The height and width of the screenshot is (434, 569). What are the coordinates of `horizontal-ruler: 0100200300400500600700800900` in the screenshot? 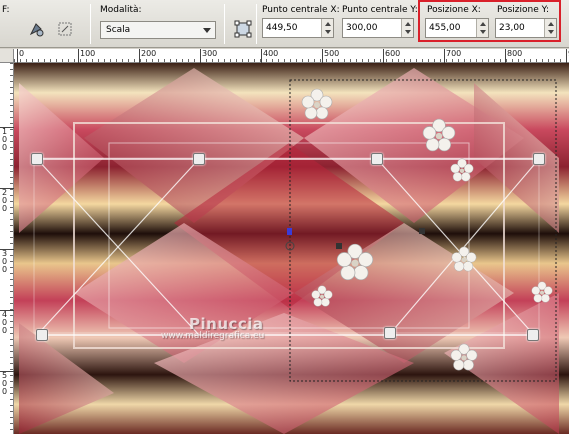 It's located at (291, 56).